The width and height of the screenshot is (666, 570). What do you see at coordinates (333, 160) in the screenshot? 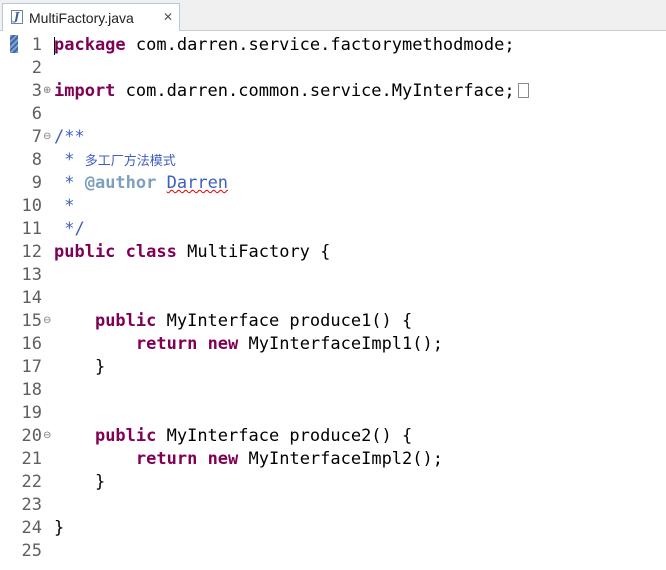
I see `code-line: 8 * 多工厂方法模式` at bounding box center [333, 160].